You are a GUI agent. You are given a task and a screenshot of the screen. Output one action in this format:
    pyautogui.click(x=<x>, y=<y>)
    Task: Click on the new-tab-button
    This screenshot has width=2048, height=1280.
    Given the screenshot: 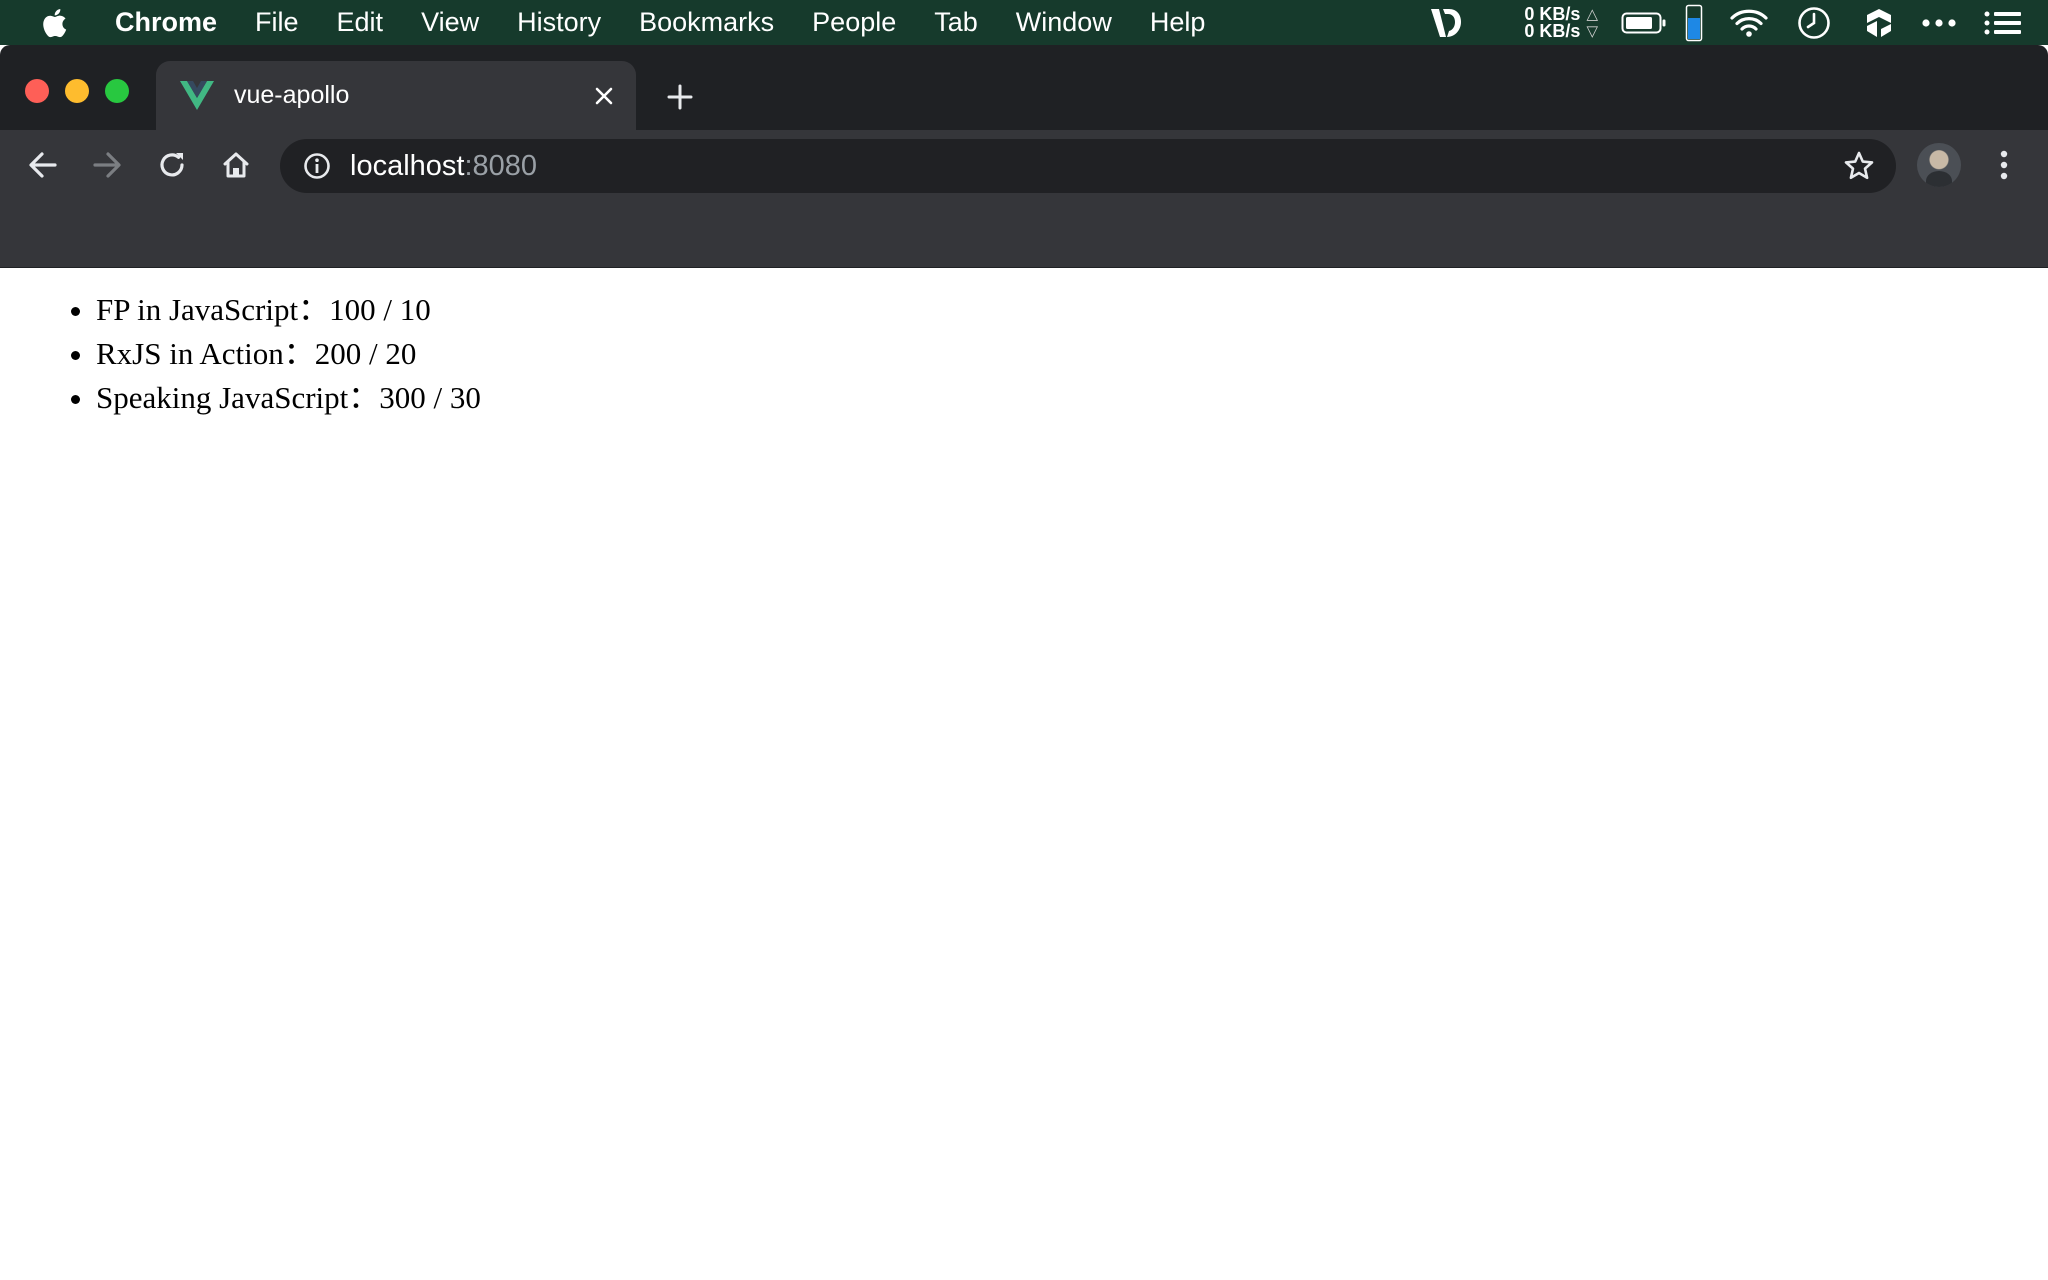 What is the action you would take?
    pyautogui.click(x=680, y=97)
    